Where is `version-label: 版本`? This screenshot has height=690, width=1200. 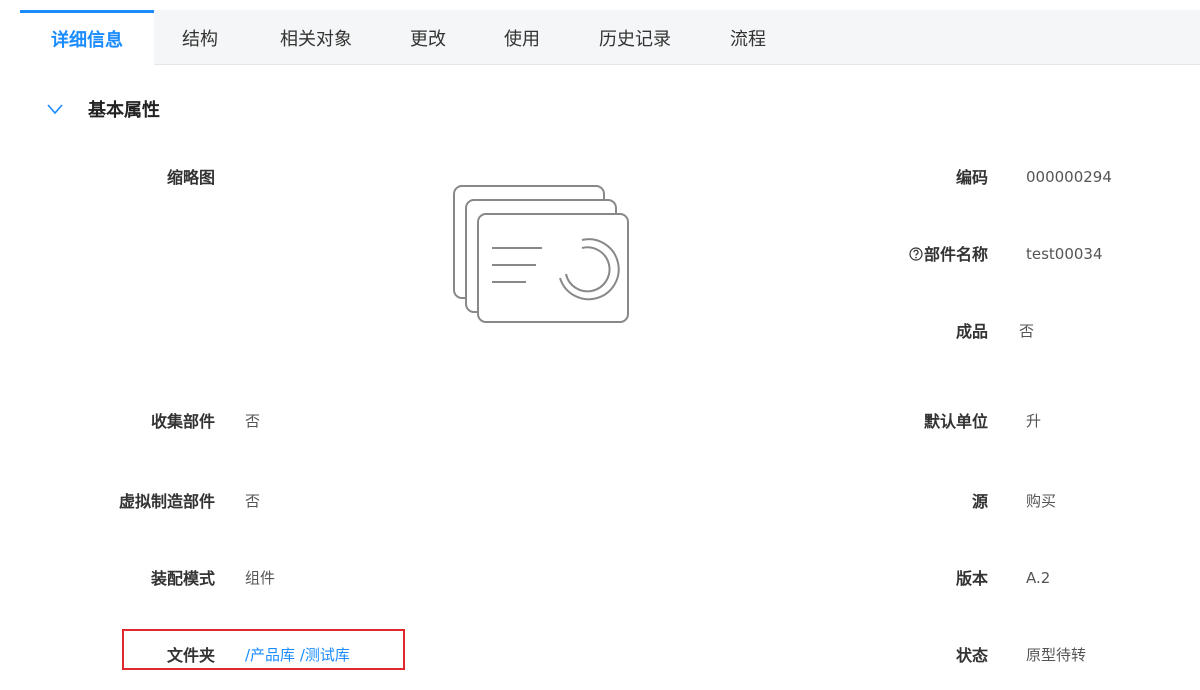
version-label: 版本 is located at coordinates (971, 578).